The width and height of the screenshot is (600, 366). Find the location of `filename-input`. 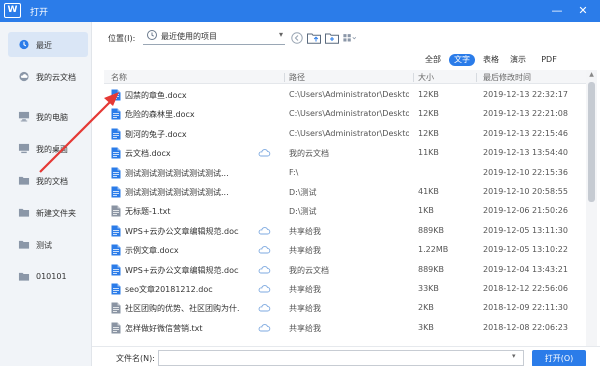

filename-input is located at coordinates (341, 358).